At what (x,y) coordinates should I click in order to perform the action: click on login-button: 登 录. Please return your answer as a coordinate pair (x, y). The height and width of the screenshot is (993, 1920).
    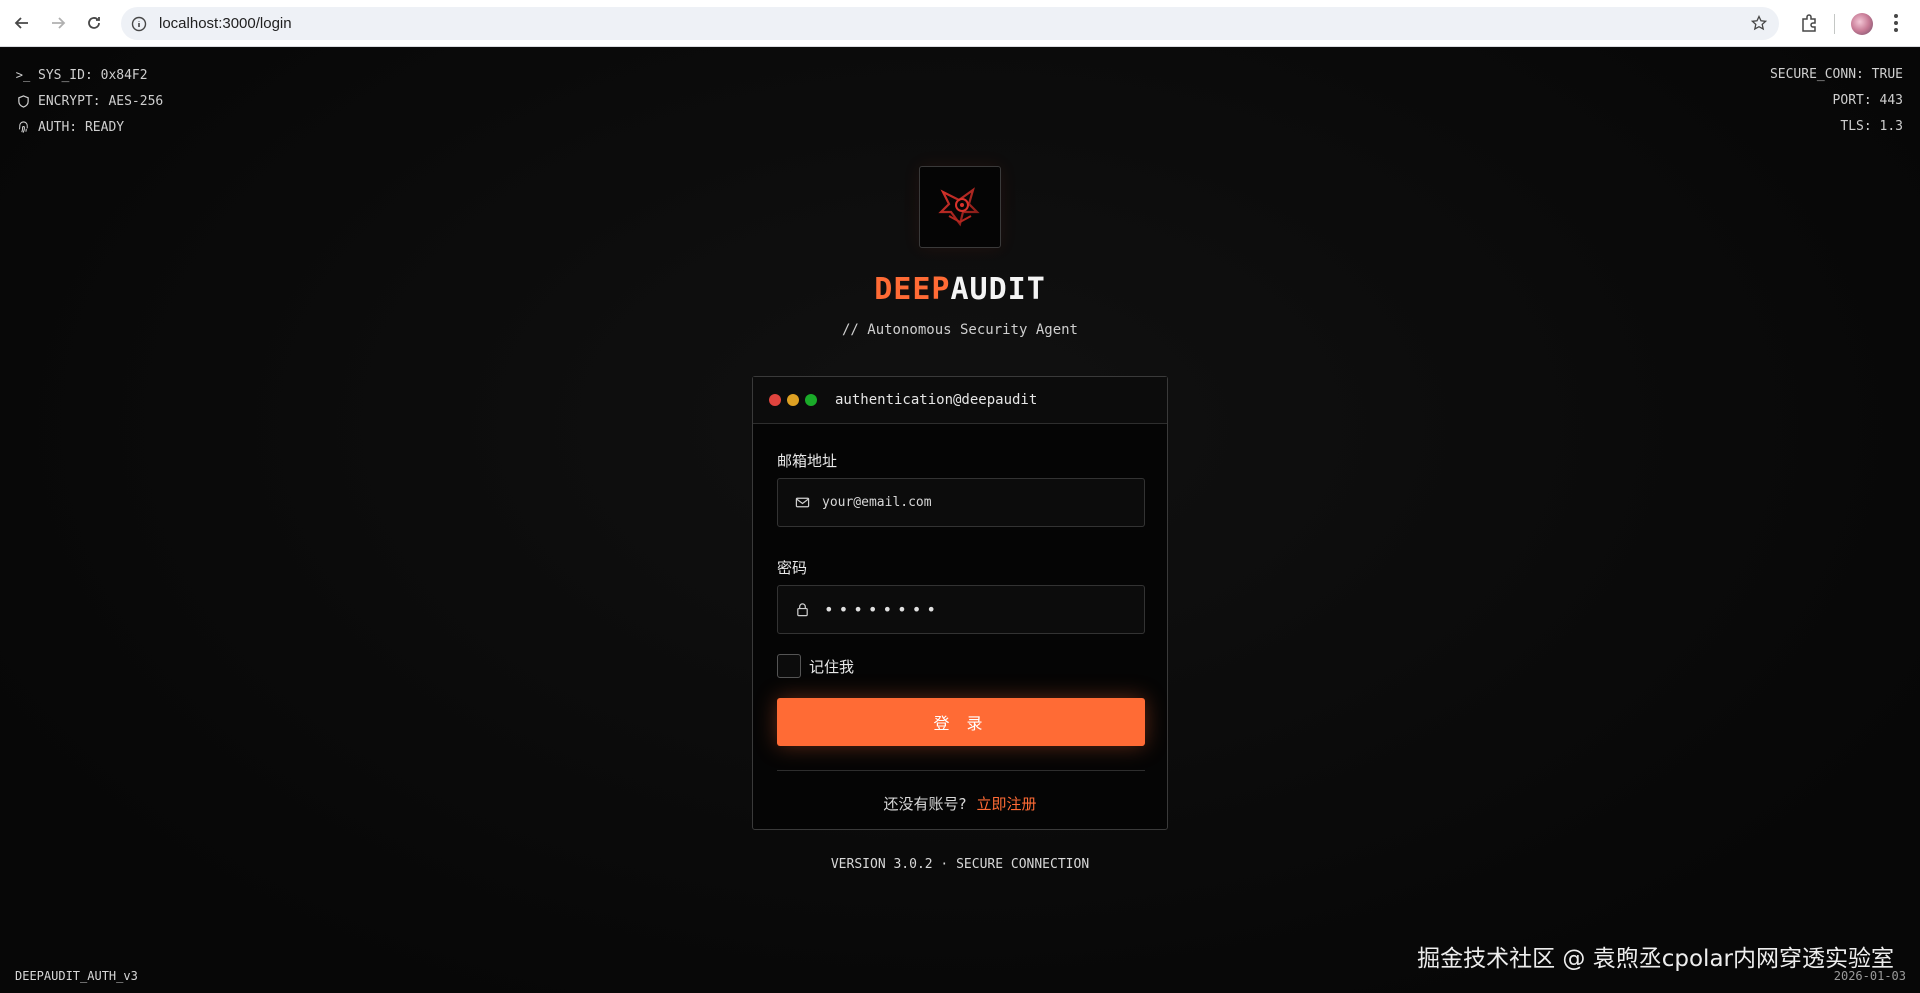
    Looking at the image, I should click on (961, 722).